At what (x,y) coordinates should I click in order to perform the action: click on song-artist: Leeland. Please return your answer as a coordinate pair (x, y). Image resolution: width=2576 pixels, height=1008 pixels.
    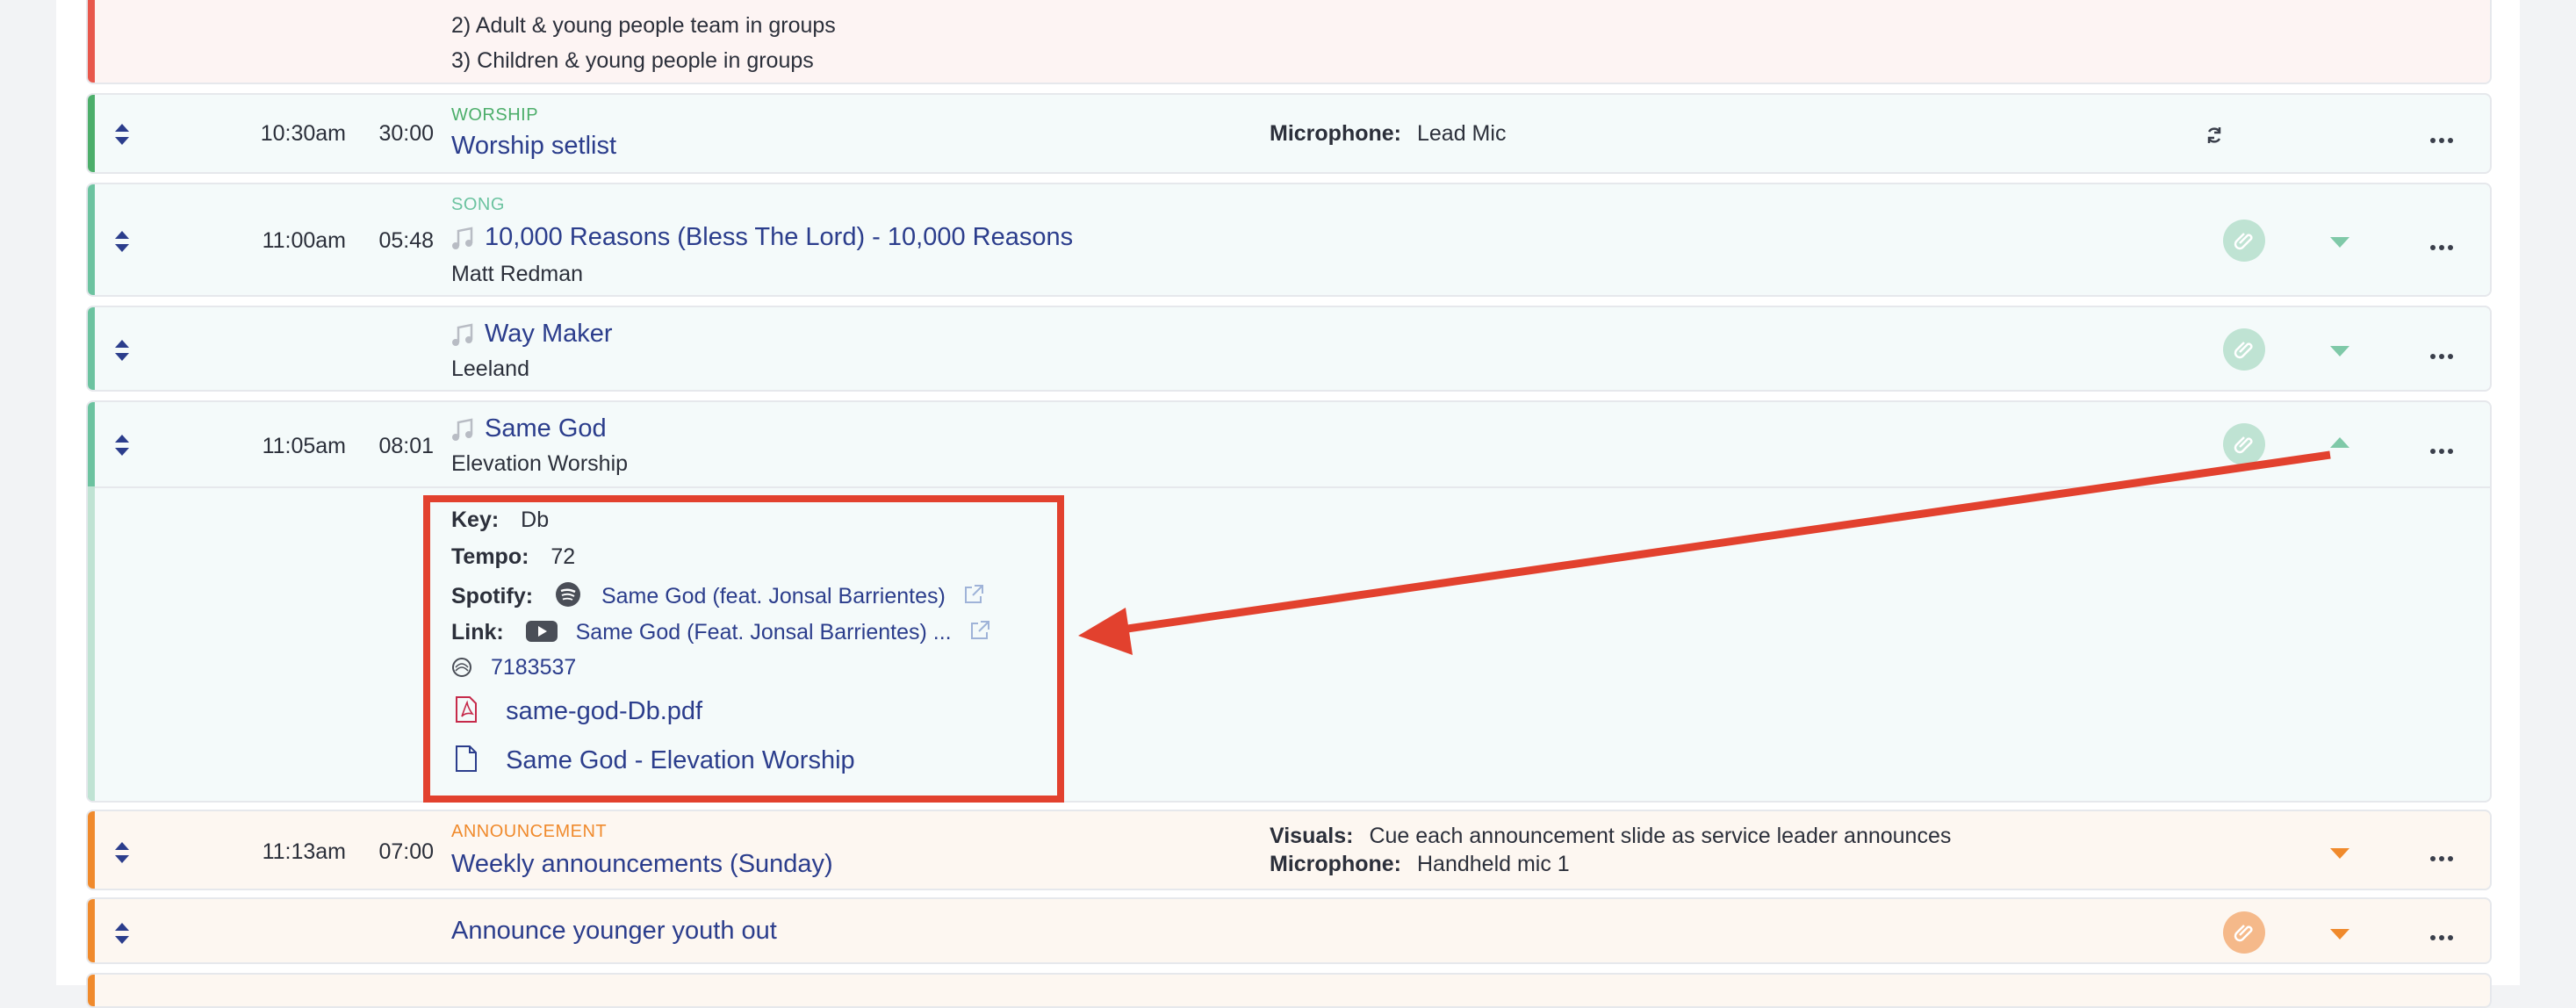
    Looking at the image, I should click on (490, 368).